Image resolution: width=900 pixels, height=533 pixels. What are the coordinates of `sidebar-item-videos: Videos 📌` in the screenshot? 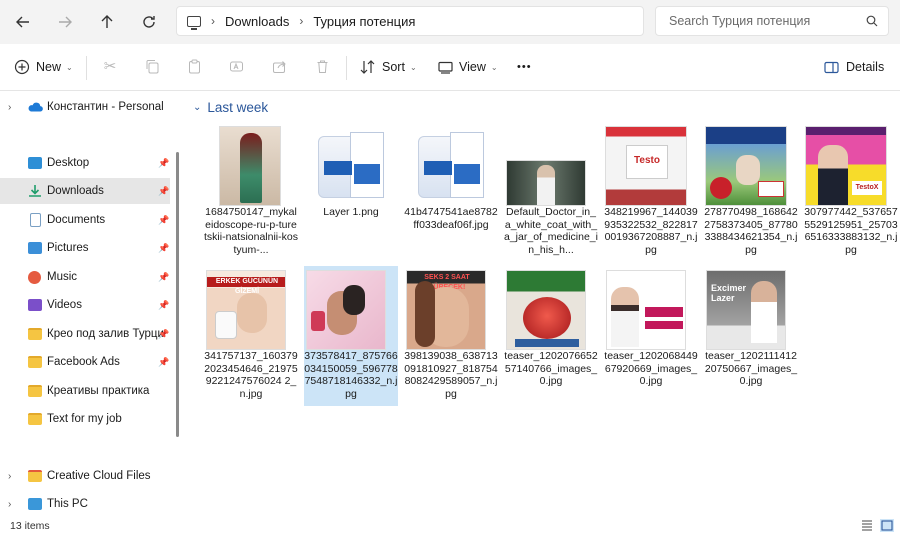 It's located at (85, 305).